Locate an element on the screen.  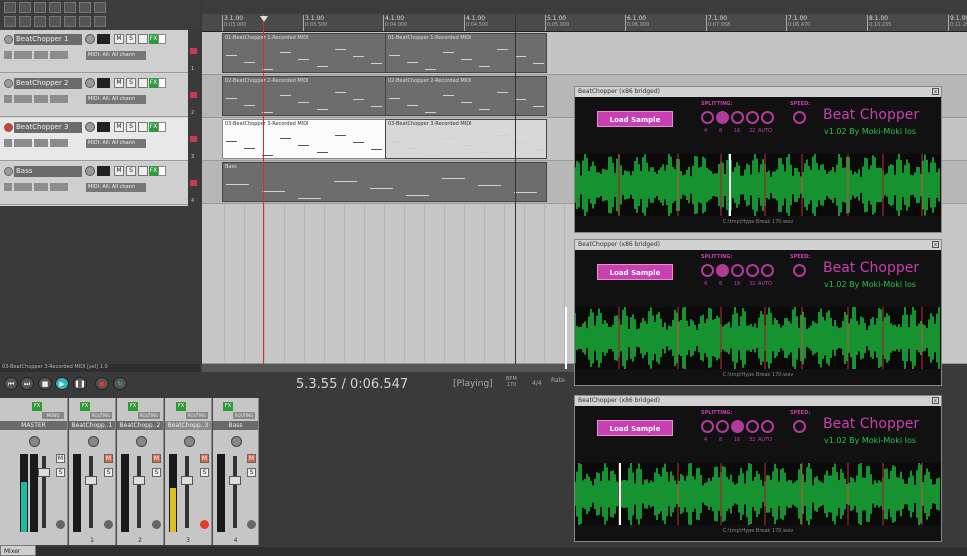
mixer-strip: FX ROUTING BeatChopp..3 M S 3 is located at coordinates (188, 471).